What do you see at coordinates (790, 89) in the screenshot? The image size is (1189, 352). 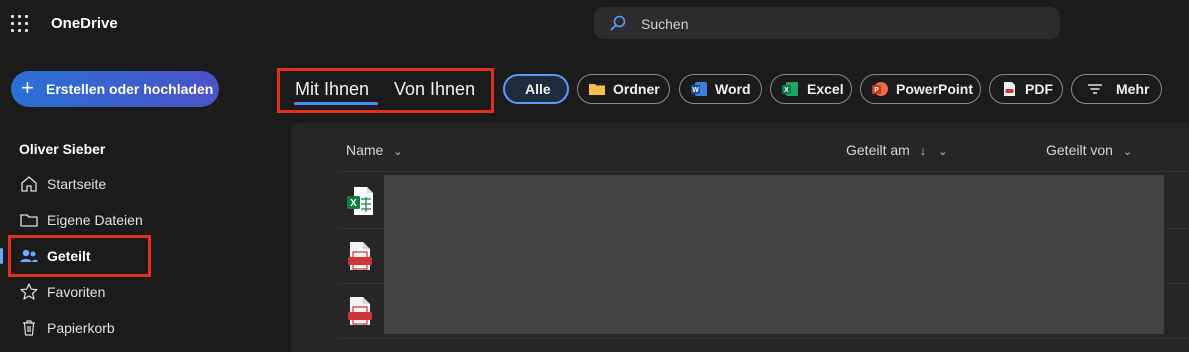 I see `excel-icon: X` at bounding box center [790, 89].